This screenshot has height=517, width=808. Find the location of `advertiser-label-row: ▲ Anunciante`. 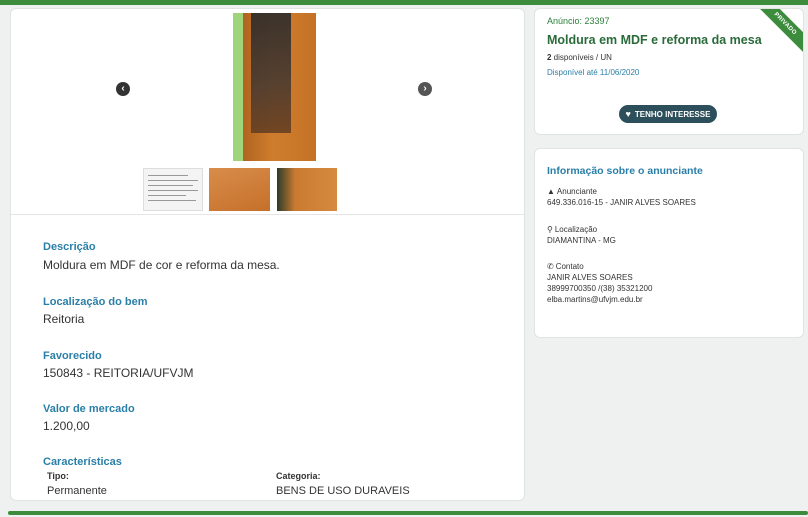

advertiser-label-row: ▲ Anunciante is located at coordinates (572, 191).